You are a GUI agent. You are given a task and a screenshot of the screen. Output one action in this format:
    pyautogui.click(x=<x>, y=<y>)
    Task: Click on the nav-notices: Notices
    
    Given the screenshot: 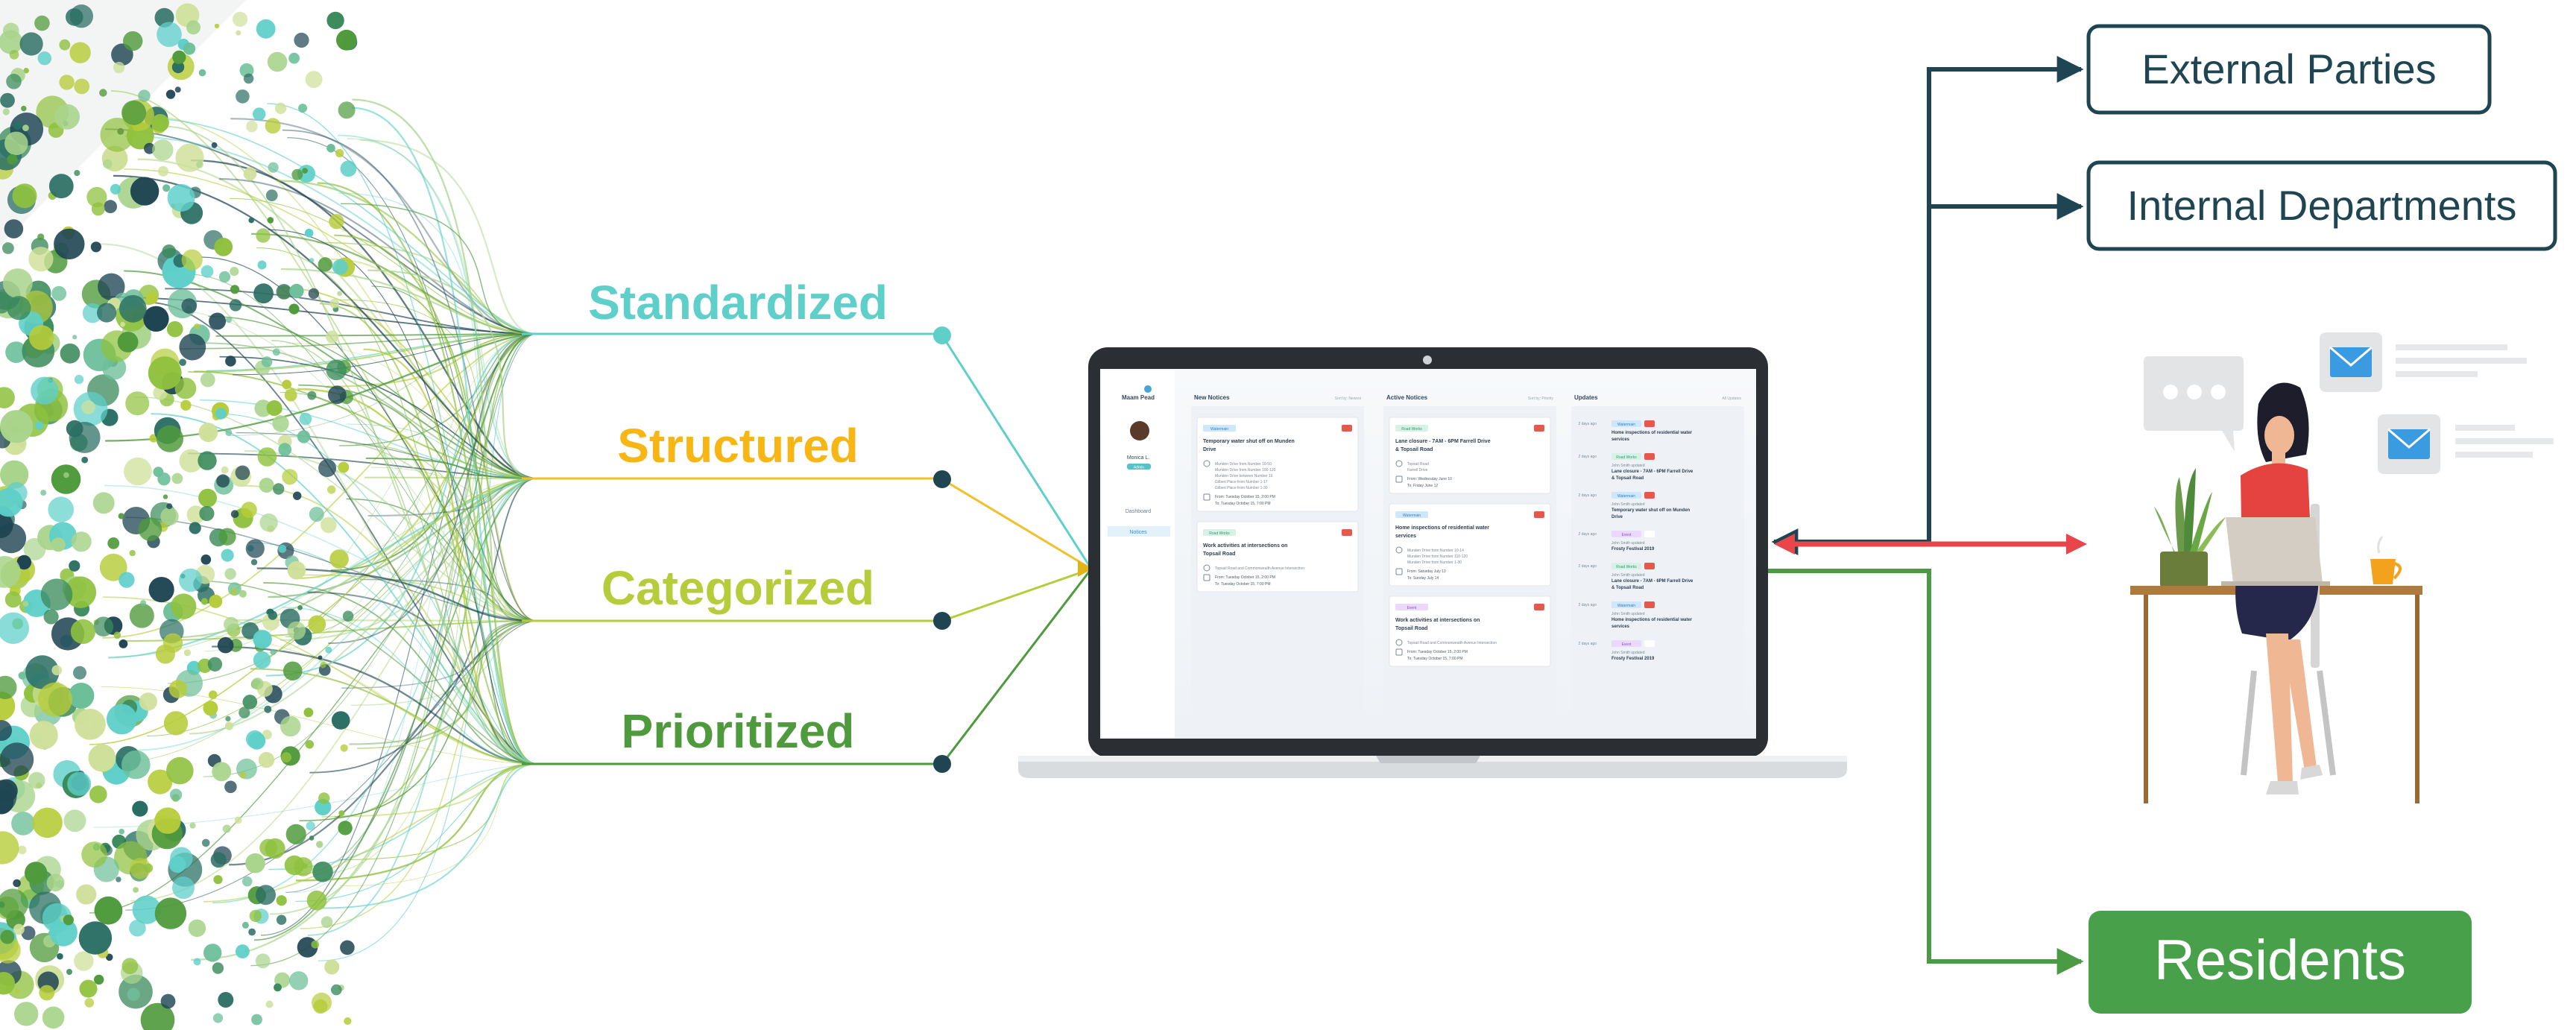 What is the action you would take?
    pyautogui.click(x=1138, y=532)
    